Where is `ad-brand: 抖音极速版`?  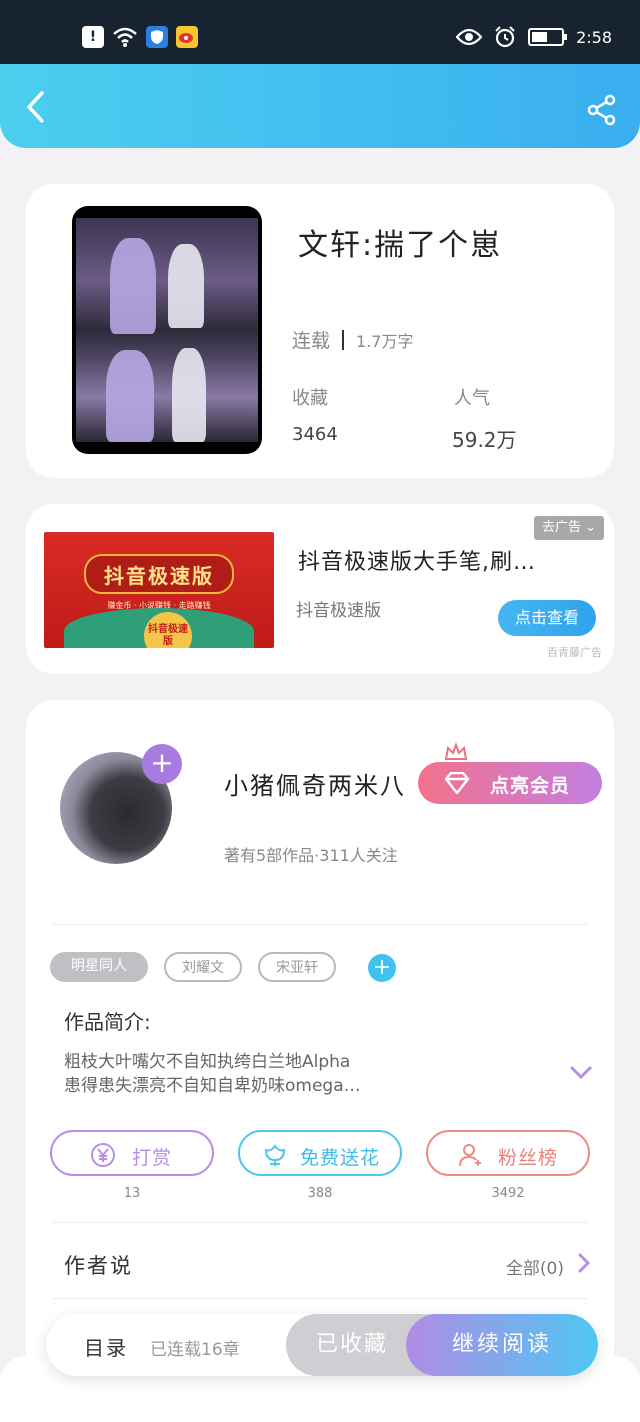
ad-brand: 抖音极速版 is located at coordinates (338, 611).